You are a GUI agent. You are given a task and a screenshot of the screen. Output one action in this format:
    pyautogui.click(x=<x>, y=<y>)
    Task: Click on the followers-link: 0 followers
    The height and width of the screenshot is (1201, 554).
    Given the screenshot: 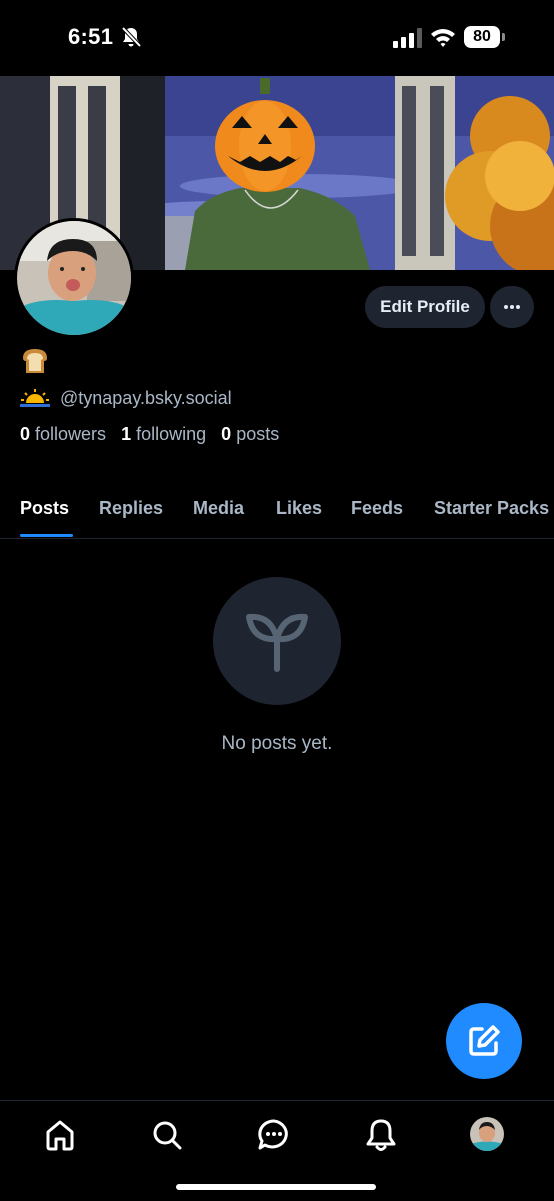 What is the action you would take?
    pyautogui.click(x=63, y=434)
    